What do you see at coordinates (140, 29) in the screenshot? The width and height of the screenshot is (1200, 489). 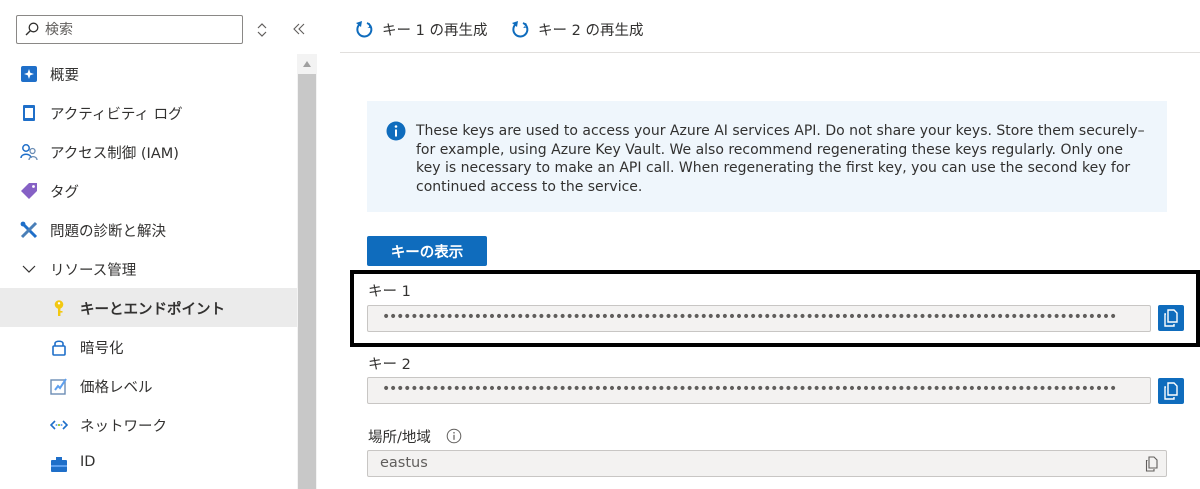 I see `search-input` at bounding box center [140, 29].